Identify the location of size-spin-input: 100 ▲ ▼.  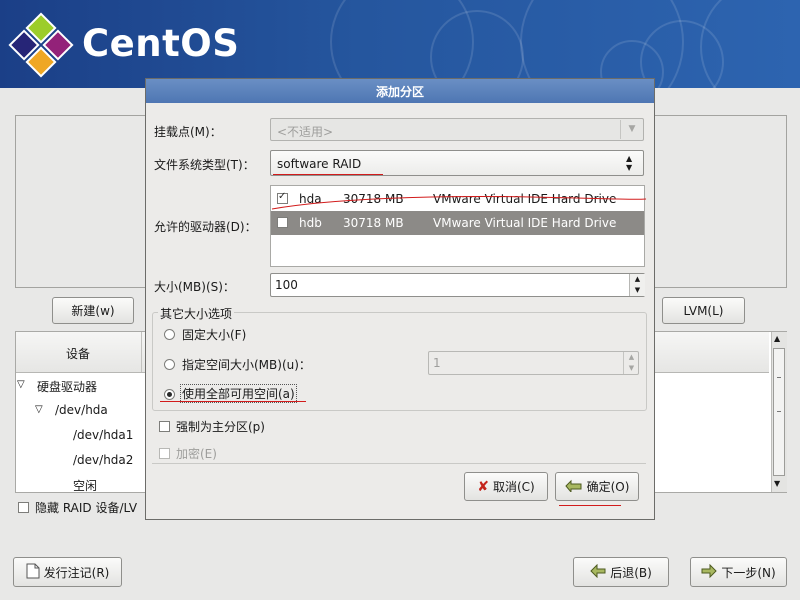
(457, 285).